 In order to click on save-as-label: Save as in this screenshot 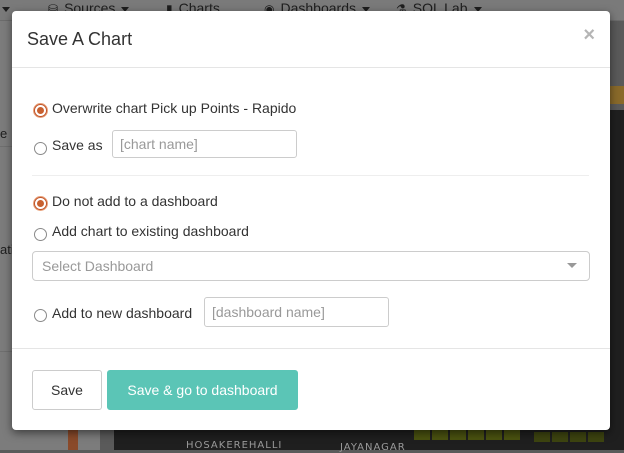, I will do `click(77, 145)`.